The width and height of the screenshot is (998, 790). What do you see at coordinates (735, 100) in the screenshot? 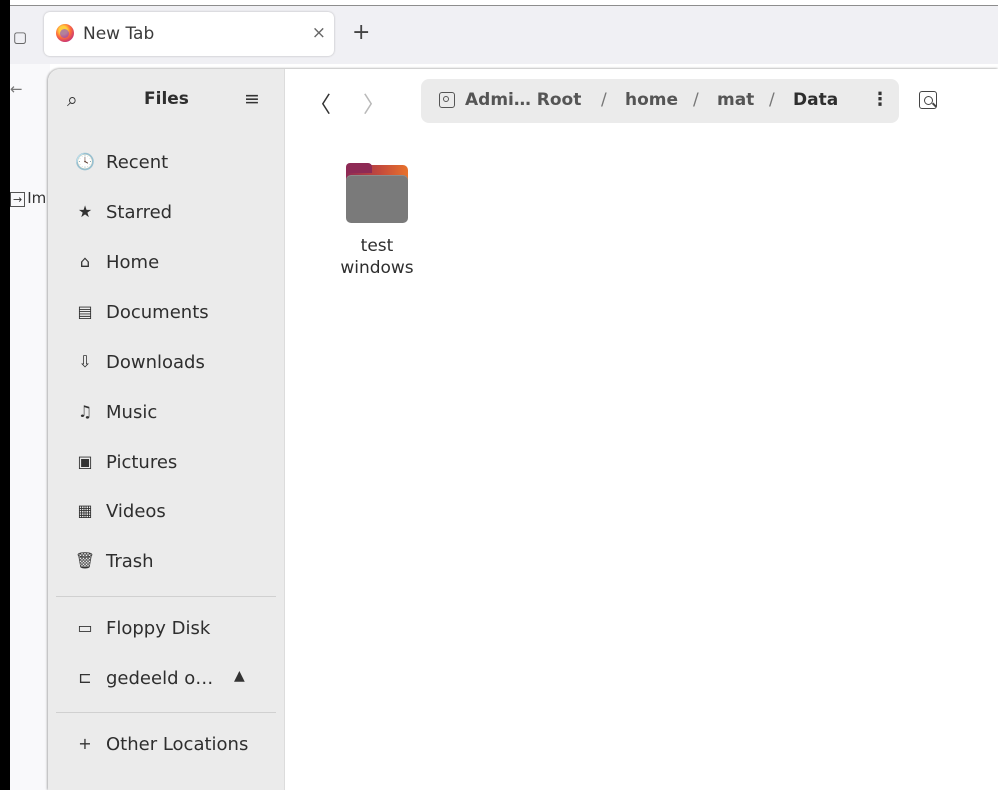
I see `path-segment-mat: mat` at bounding box center [735, 100].